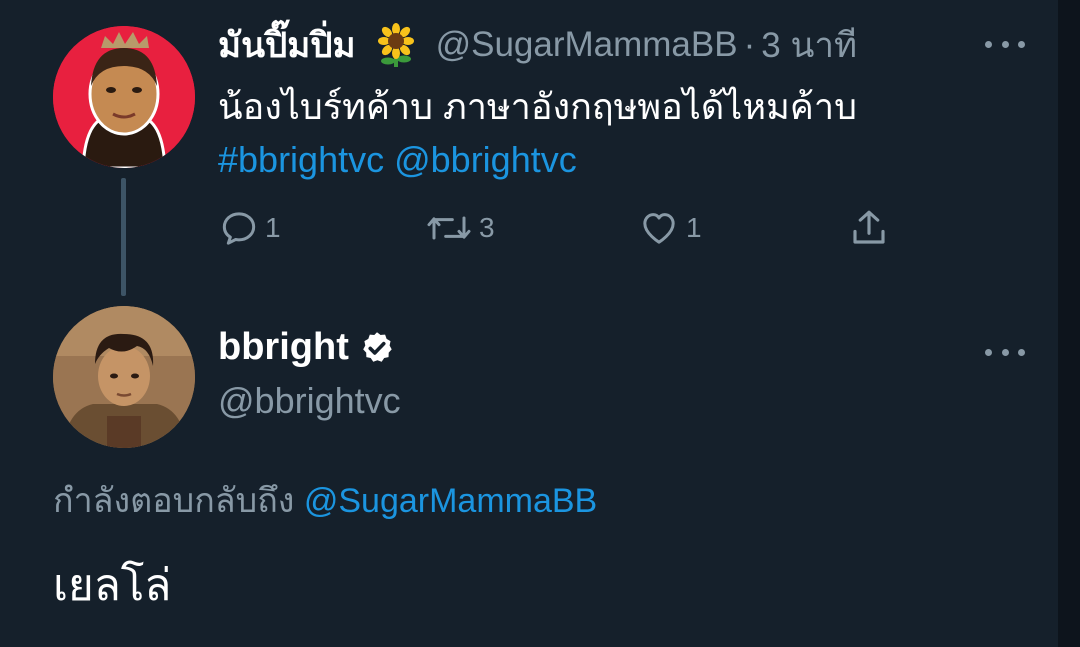 This screenshot has height=647, width=1080. What do you see at coordinates (450, 501) in the screenshot?
I see `replying-to-mention: @SugarMammaBB` at bounding box center [450, 501].